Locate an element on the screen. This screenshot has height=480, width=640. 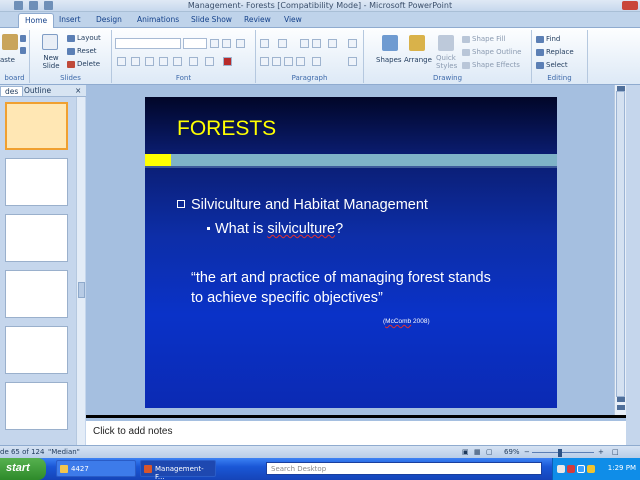
paste-icon is located at coordinates (10, 42).